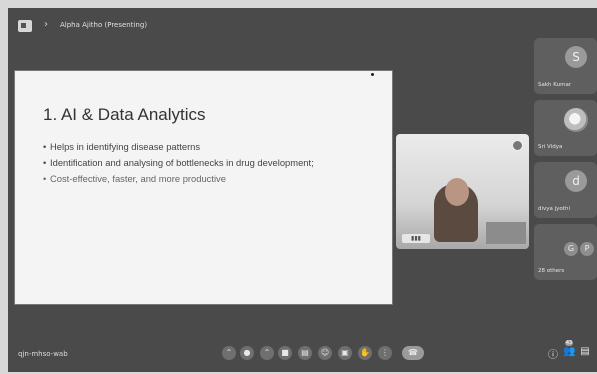  What do you see at coordinates (46, 24) in the screenshot?
I see `chevron-right-icon: ›` at bounding box center [46, 24].